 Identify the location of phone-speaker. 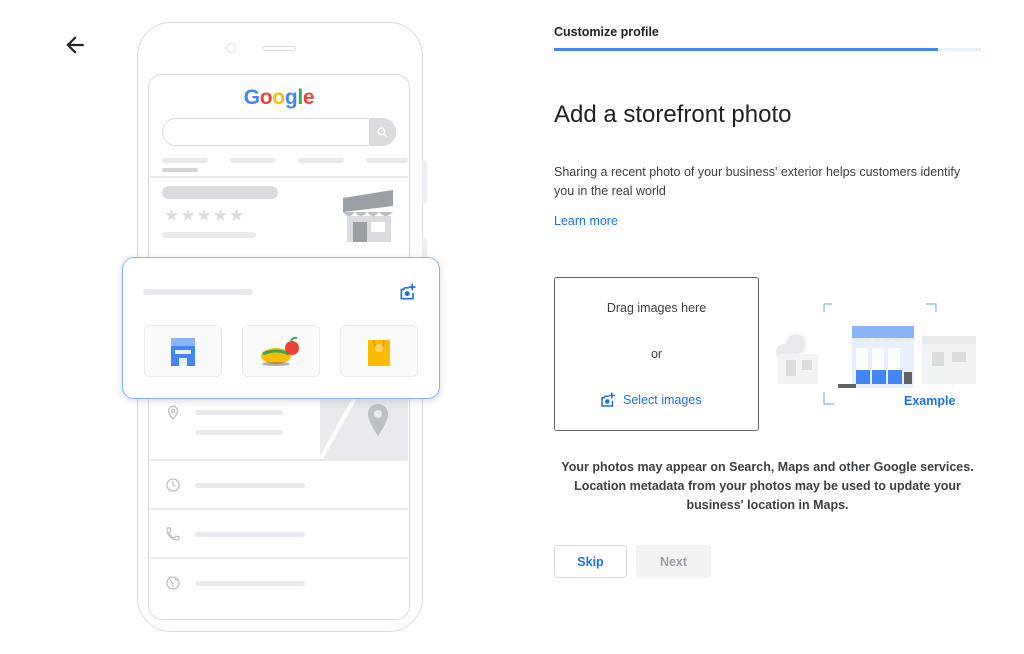
(279, 48).